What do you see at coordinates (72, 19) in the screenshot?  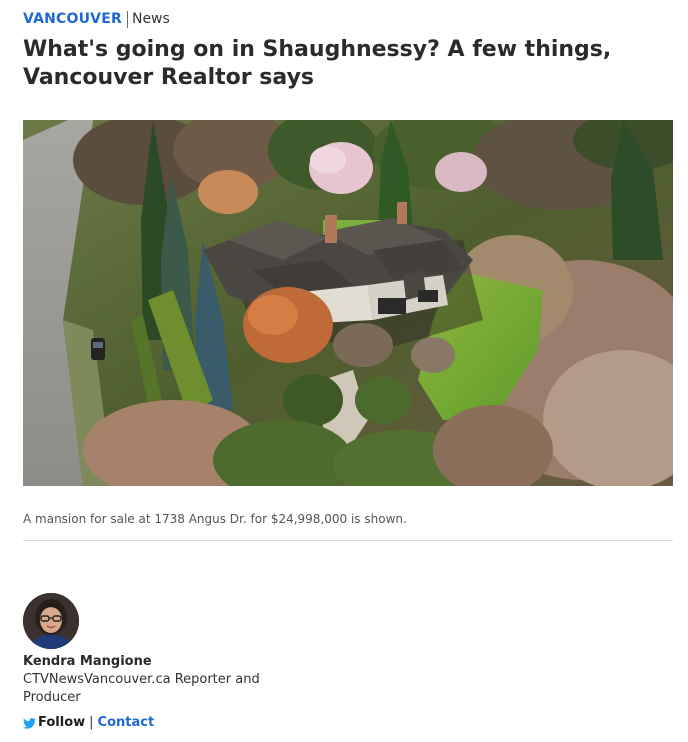 I see `region-link: VANCOUVER` at bounding box center [72, 19].